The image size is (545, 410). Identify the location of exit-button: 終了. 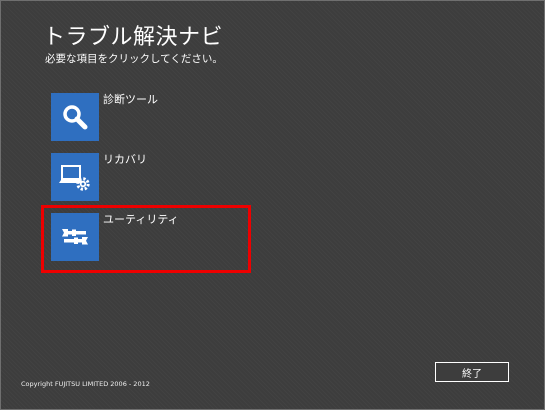
(472, 372).